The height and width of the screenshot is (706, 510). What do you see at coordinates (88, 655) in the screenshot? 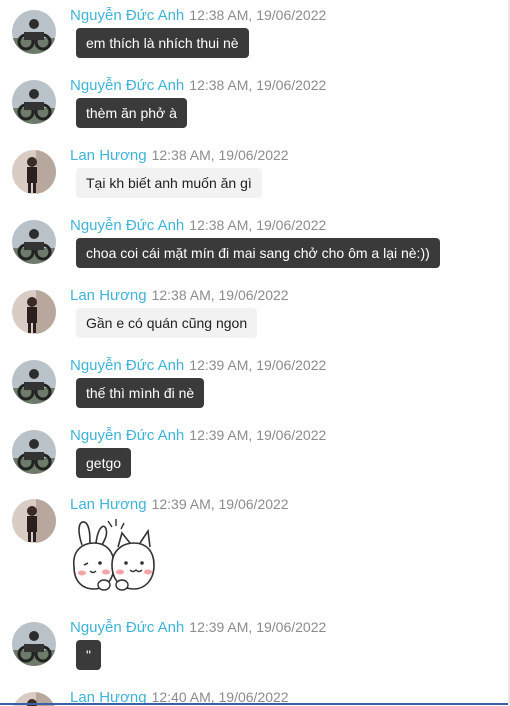
I see `message-bubble: "` at bounding box center [88, 655].